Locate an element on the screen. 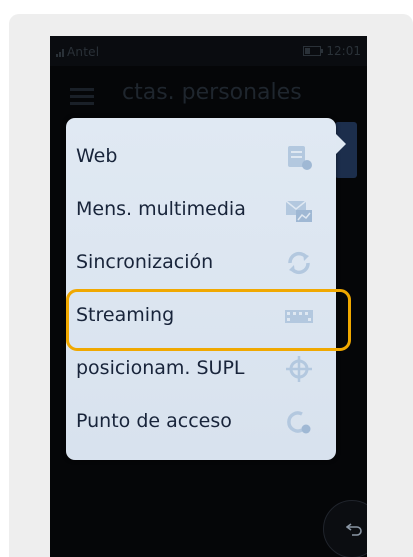  crosshair-icon is located at coordinates (299, 369).